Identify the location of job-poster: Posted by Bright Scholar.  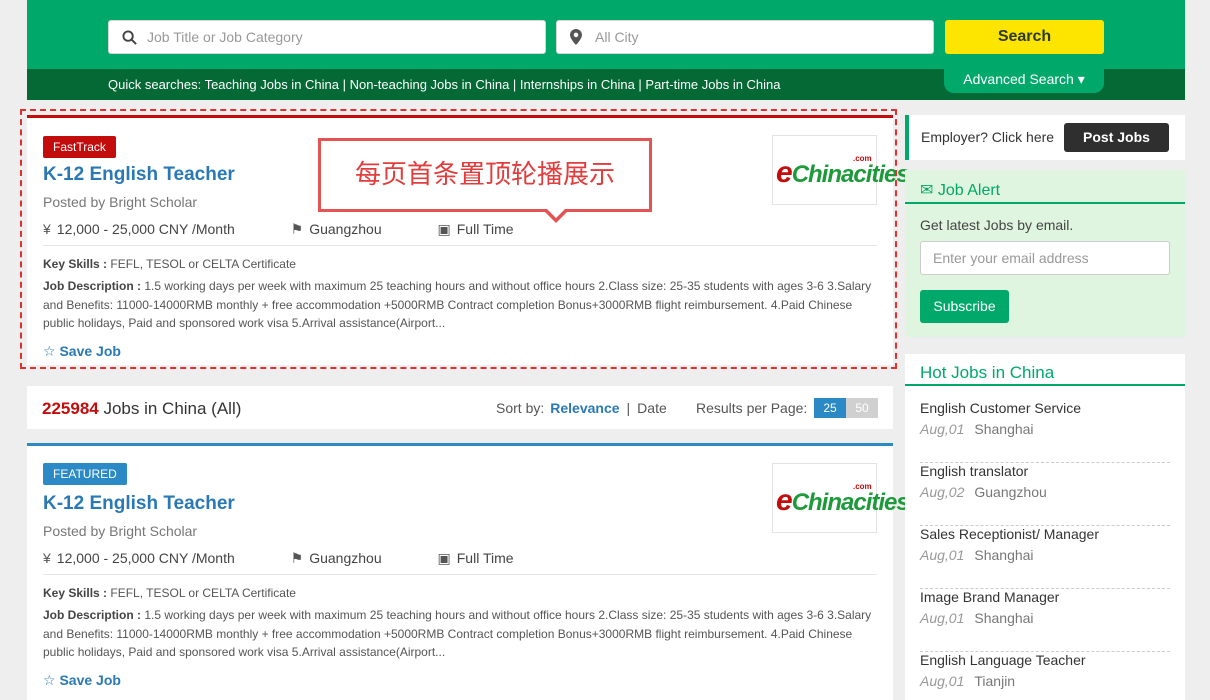
(120, 531).